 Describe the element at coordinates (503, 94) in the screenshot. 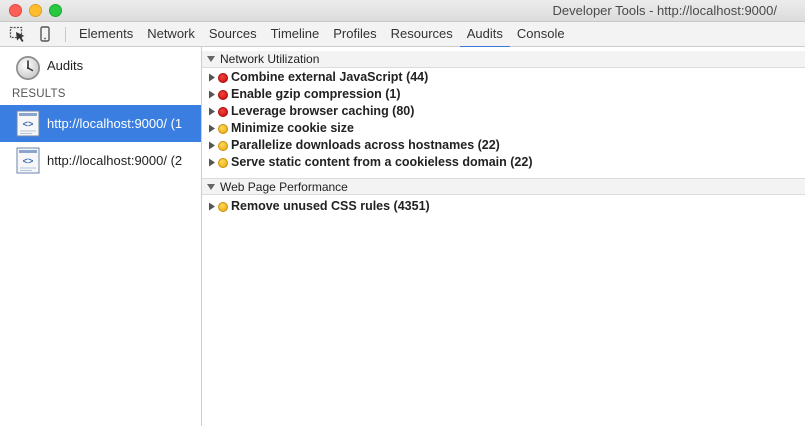

I see `audit-rule: Enable gzip compression (1)` at that location.